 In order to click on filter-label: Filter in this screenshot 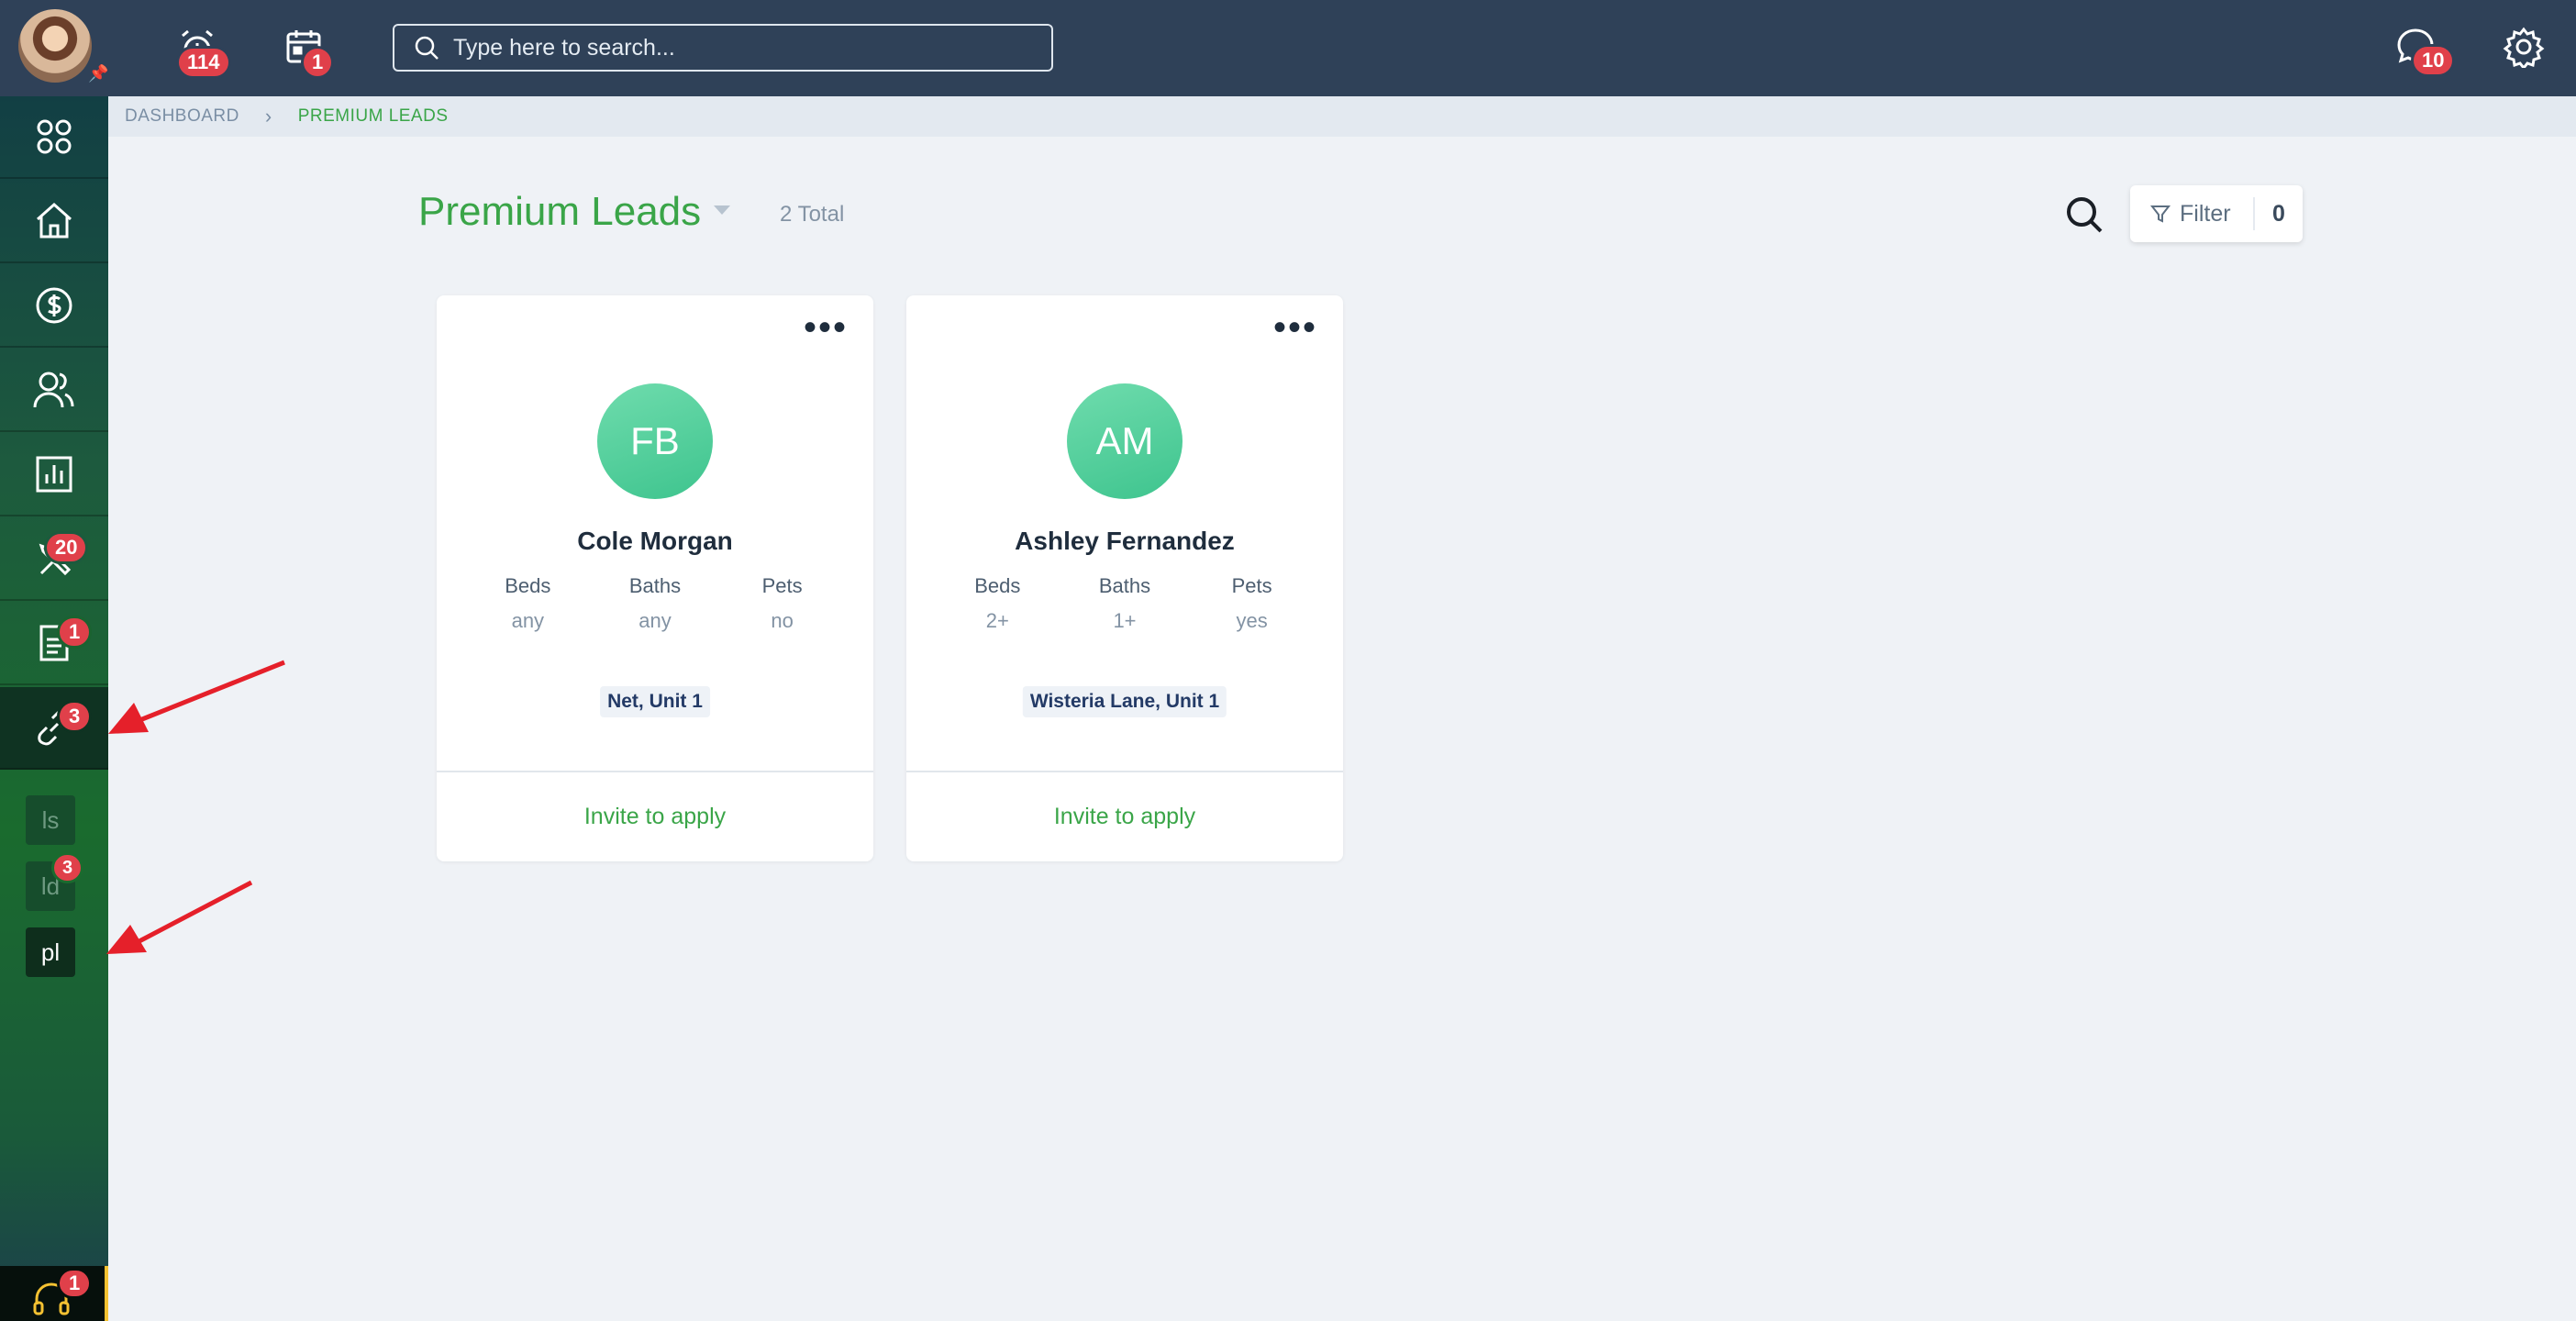, I will do `click(2205, 213)`.